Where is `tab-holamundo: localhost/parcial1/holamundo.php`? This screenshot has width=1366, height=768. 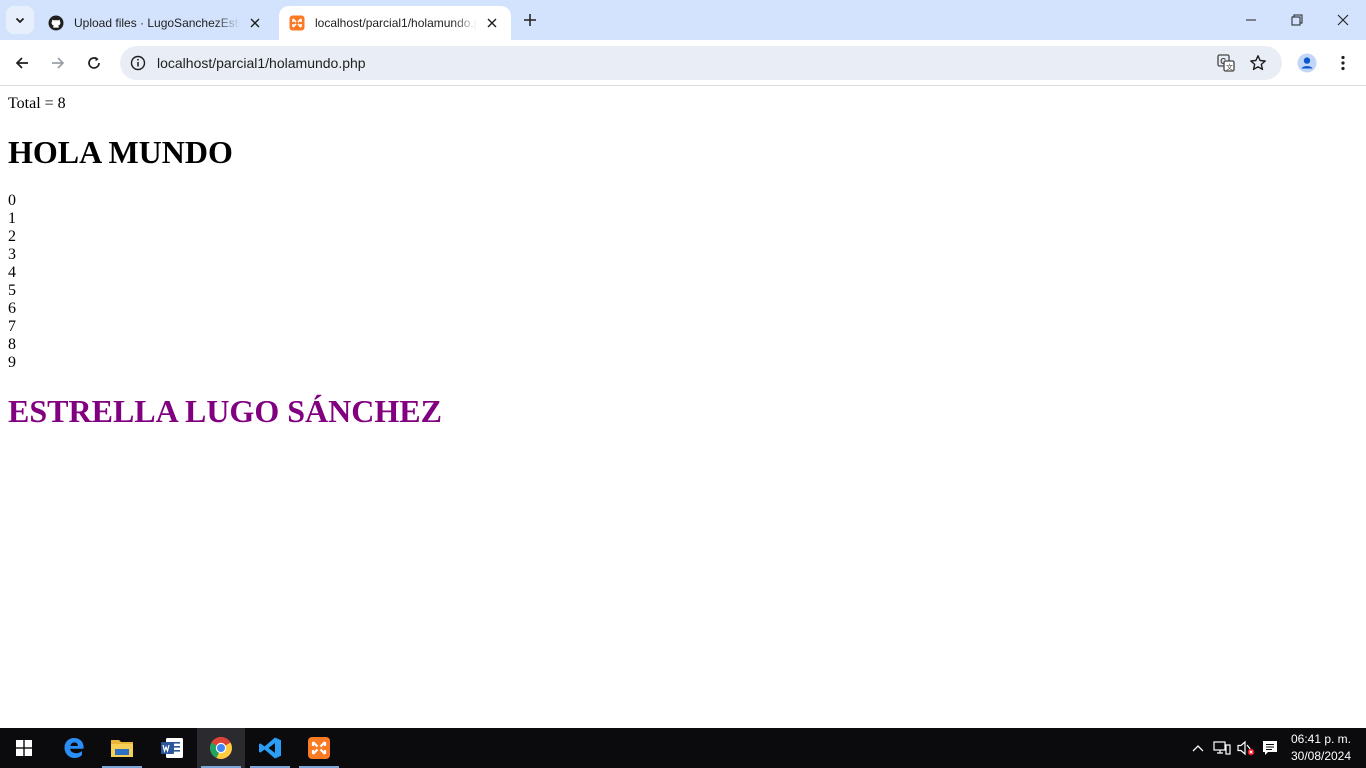 tab-holamundo: localhost/parcial1/holamundo.php is located at coordinates (395, 23).